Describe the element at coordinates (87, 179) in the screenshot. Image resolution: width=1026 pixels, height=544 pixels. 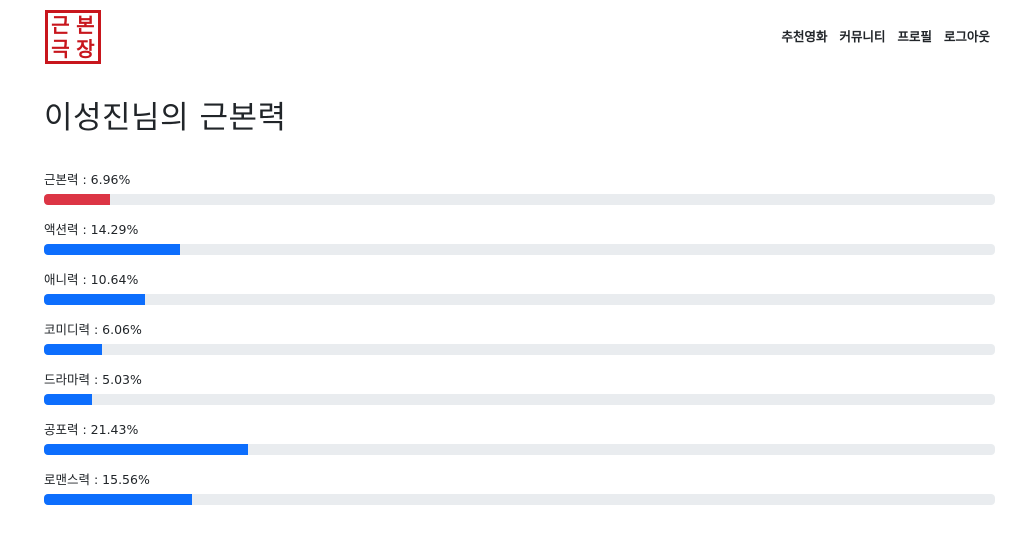
I see `stat-label: 근본력 : 6.96%` at that location.